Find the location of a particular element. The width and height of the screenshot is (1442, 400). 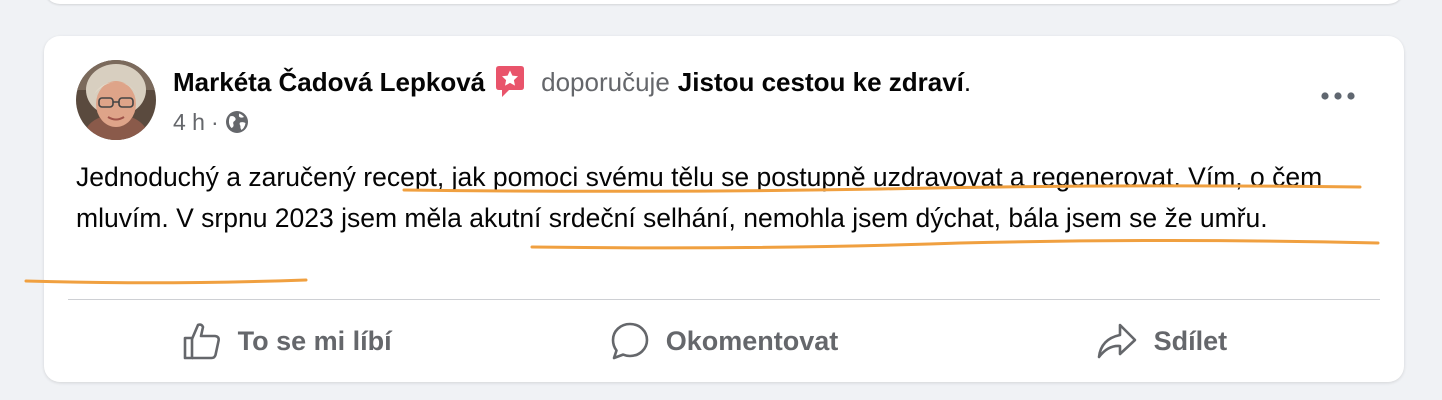

like-button: To se mi líbí is located at coordinates (286, 341).